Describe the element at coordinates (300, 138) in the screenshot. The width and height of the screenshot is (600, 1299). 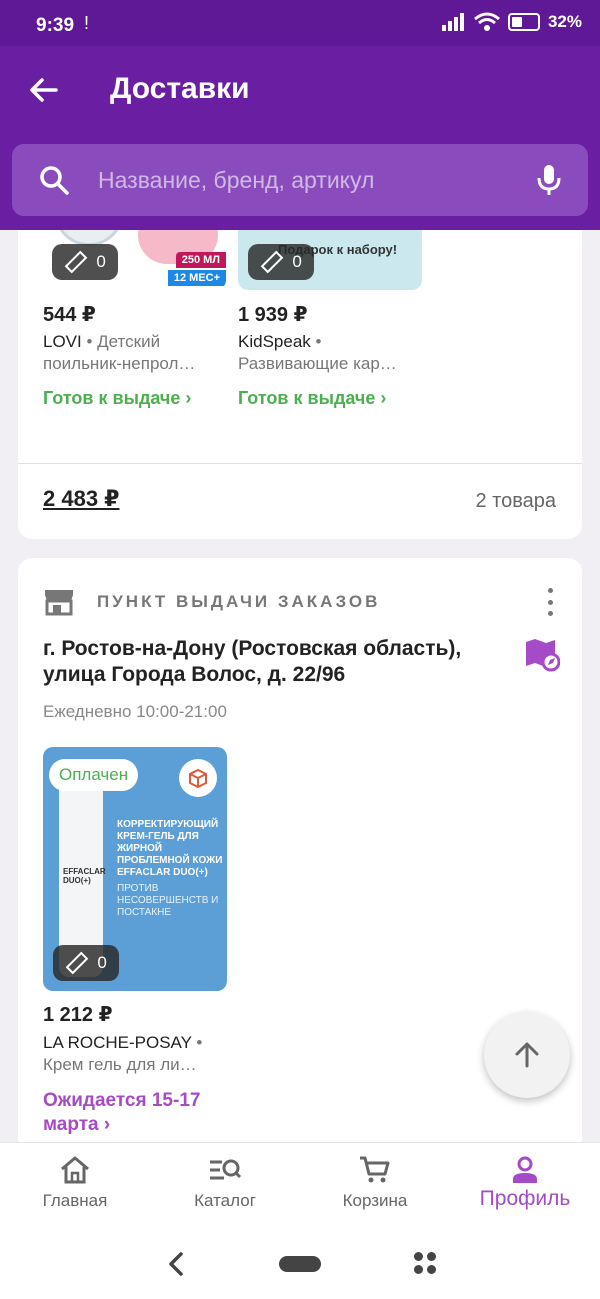
I see `app-bar: Доставки` at that location.